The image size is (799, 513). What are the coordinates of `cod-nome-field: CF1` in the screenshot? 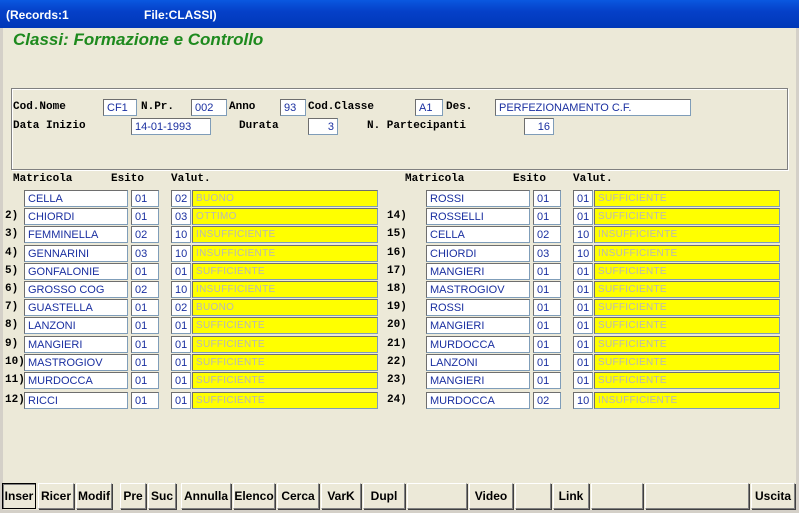 It's located at (120, 107).